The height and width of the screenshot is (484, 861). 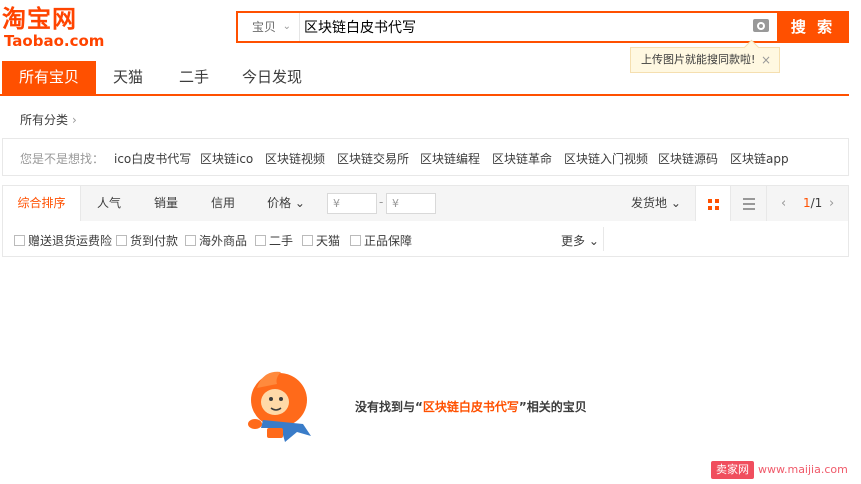 I want to click on suggestion-item: 区块链编程, so click(x=450, y=158).